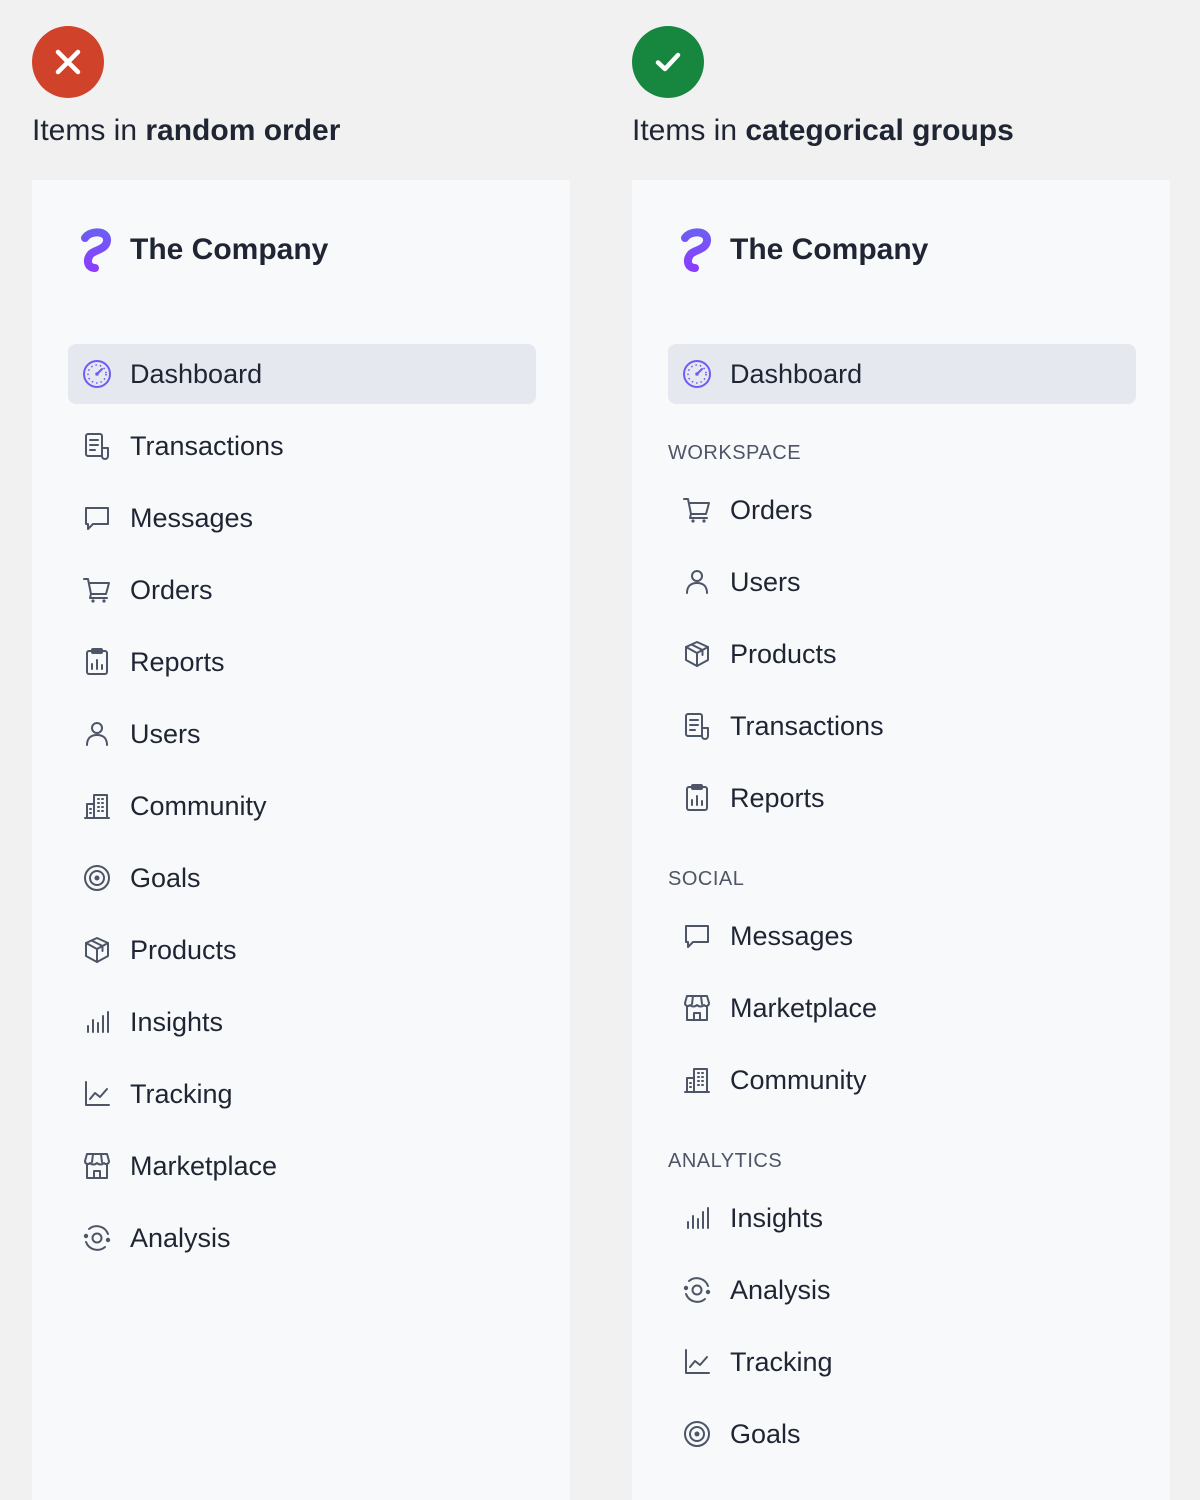 This screenshot has height=1500, width=1200. I want to click on success-badge, so click(668, 62).